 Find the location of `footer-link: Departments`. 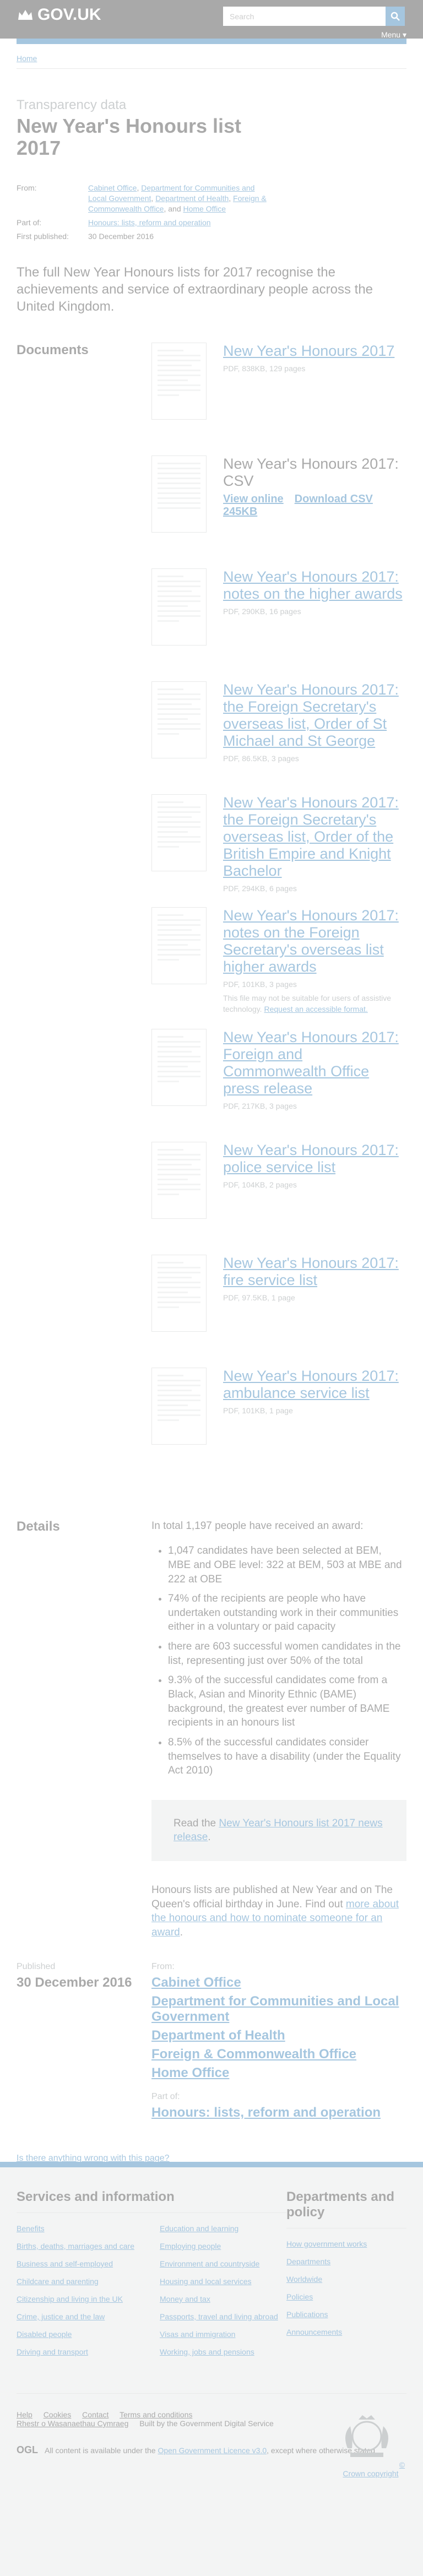

footer-link: Departments is located at coordinates (346, 2261).